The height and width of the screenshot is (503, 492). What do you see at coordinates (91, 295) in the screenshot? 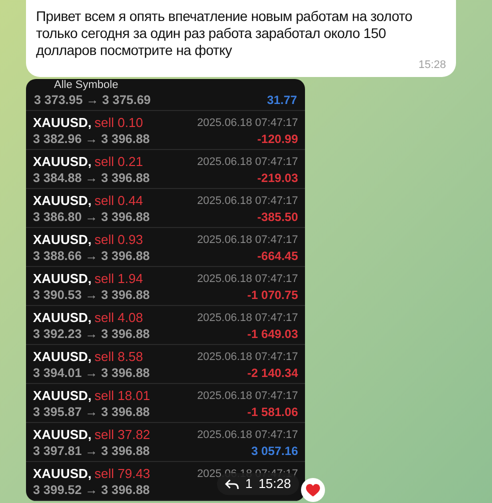
I see `price-range: 3 390.53 → 3 396.88` at bounding box center [91, 295].